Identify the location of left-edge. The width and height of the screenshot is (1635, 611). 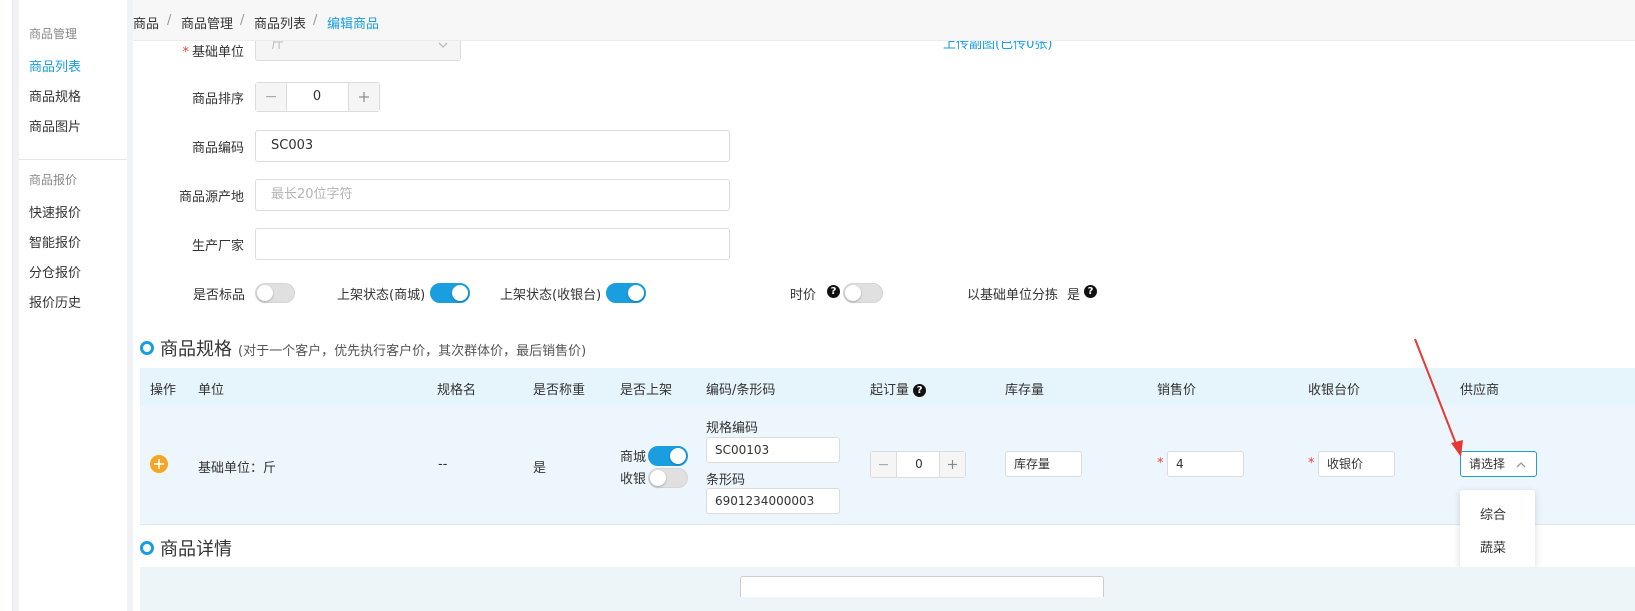
(6, 305).